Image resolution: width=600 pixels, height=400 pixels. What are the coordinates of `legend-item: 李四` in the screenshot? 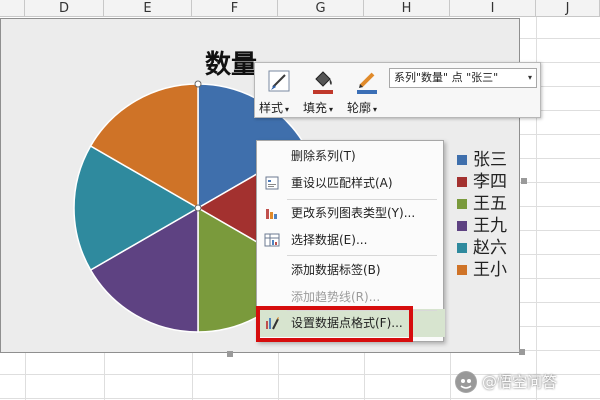 It's located at (492, 182).